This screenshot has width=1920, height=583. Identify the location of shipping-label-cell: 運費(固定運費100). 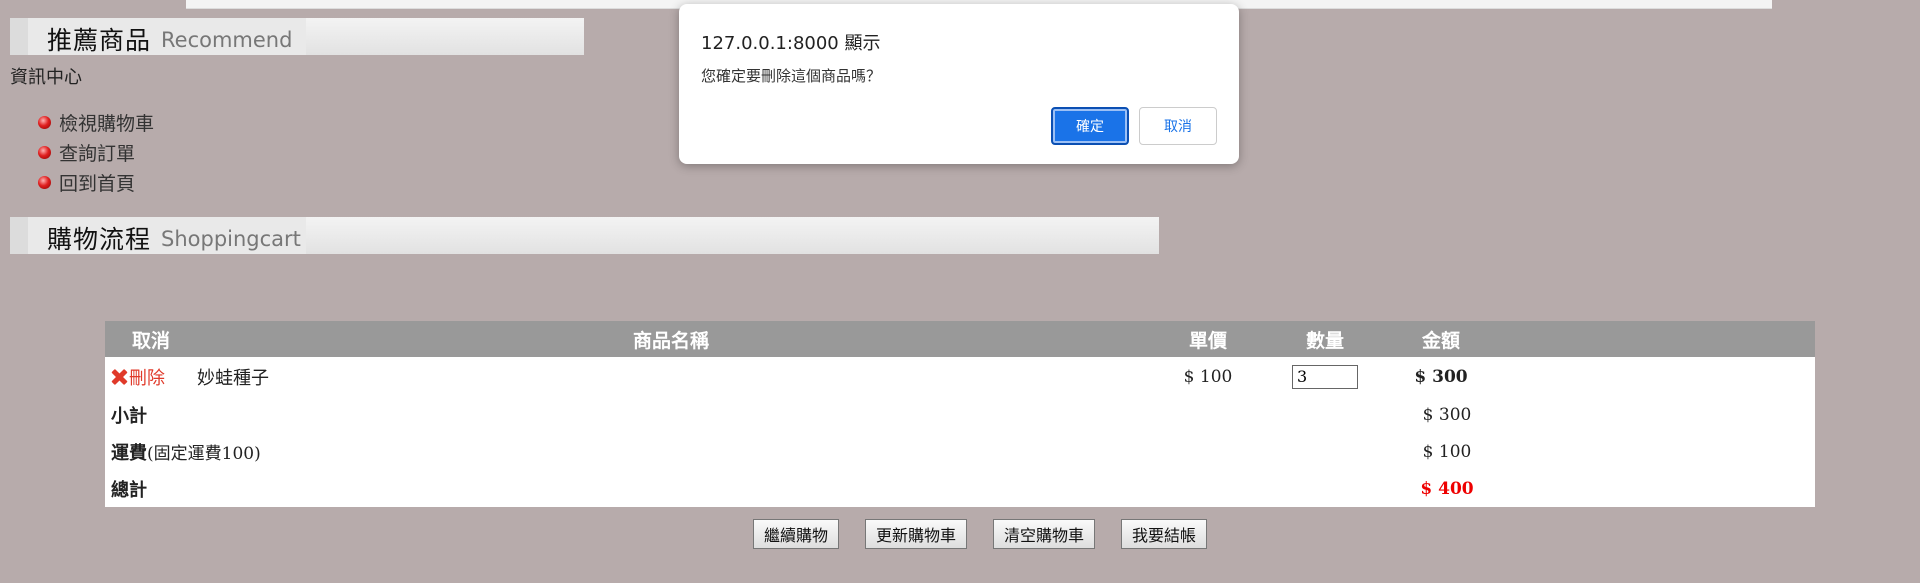
(691, 452).